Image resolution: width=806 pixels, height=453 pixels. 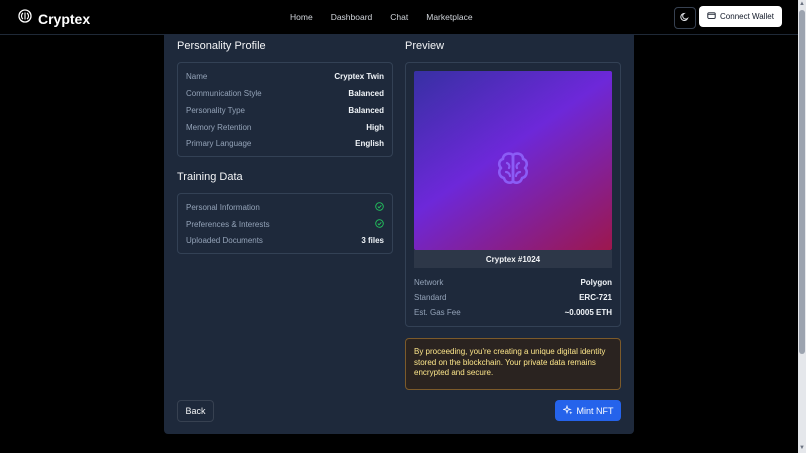 I want to click on profile-row-personality-type: Personality Type Balanced, so click(x=285, y=110).